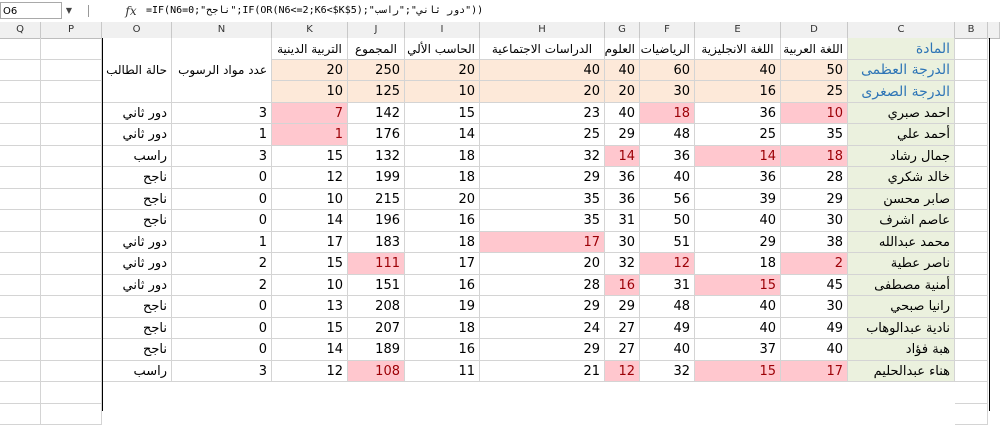 This screenshot has height=425, width=1000. Describe the element at coordinates (376, 178) in the screenshot. I see `grade-j: 199` at that location.